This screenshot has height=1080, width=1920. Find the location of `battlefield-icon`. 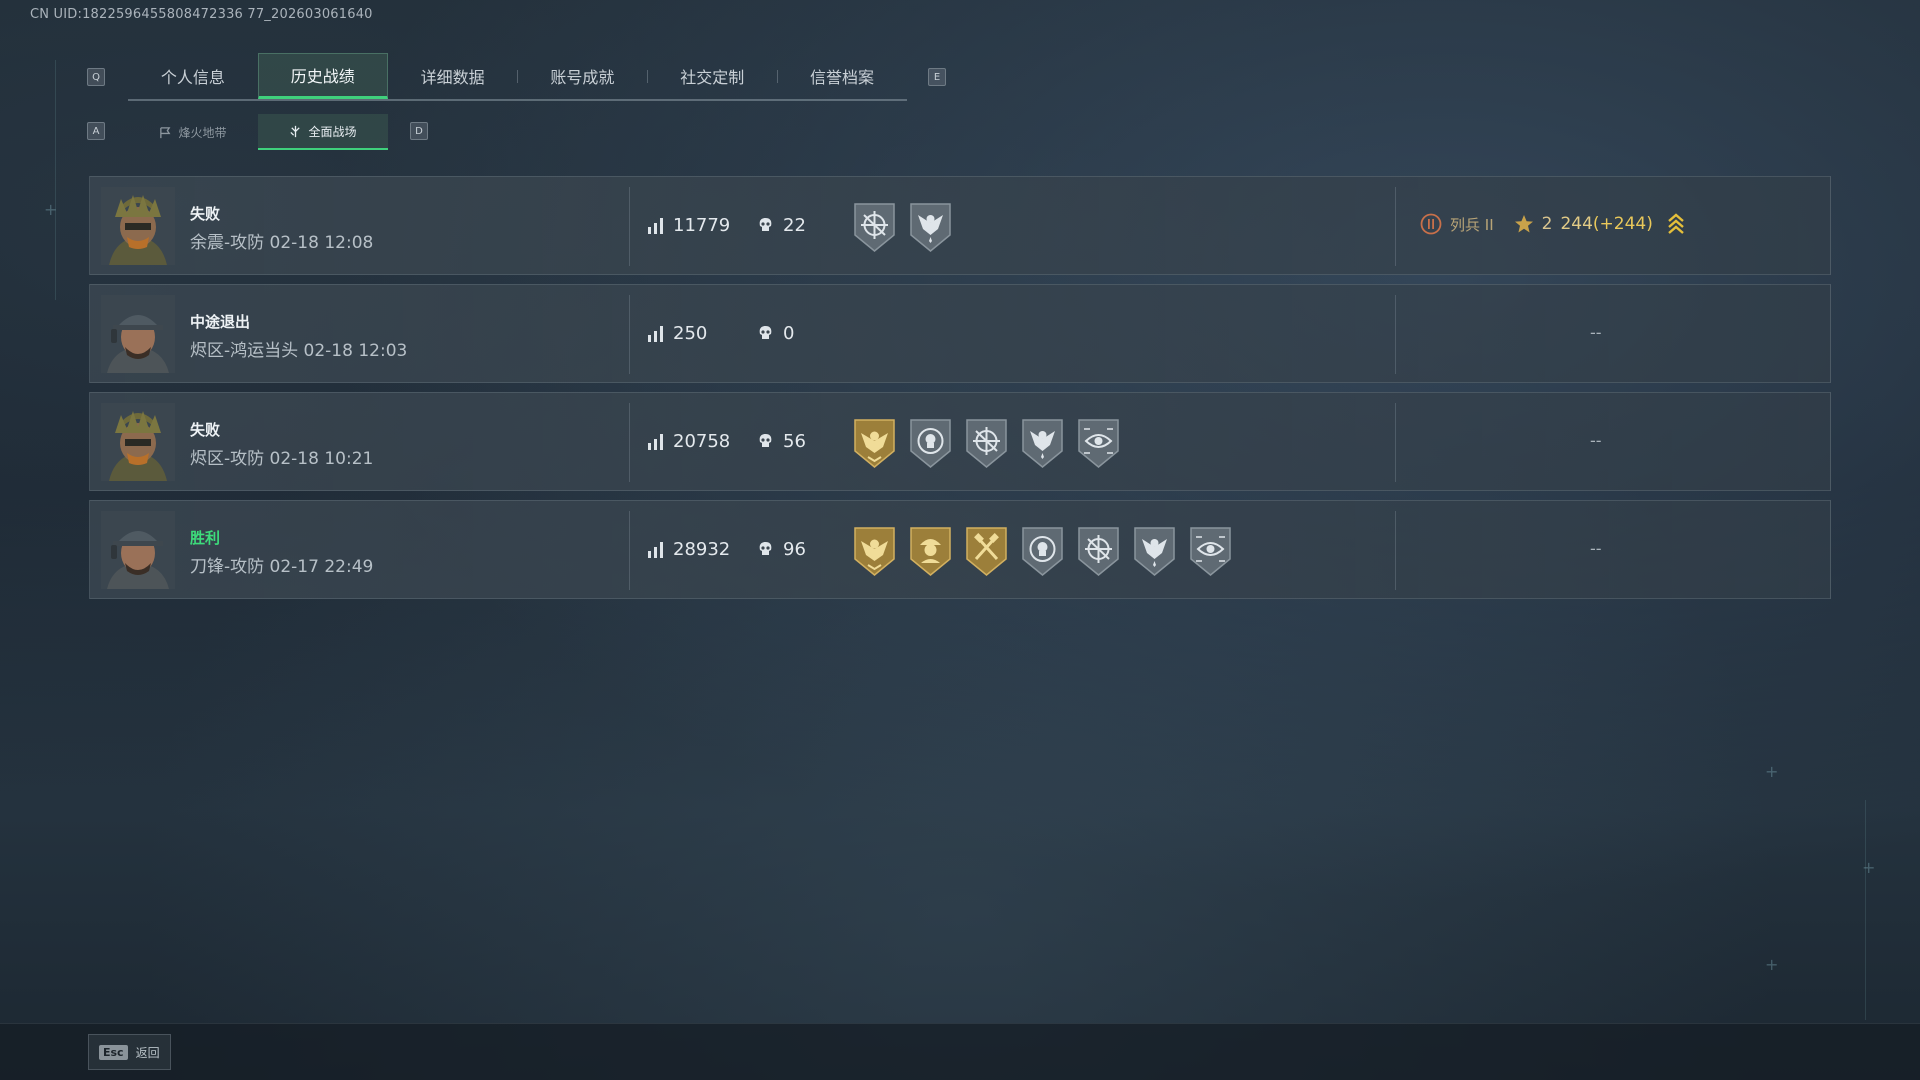

battlefield-icon is located at coordinates (295, 131).